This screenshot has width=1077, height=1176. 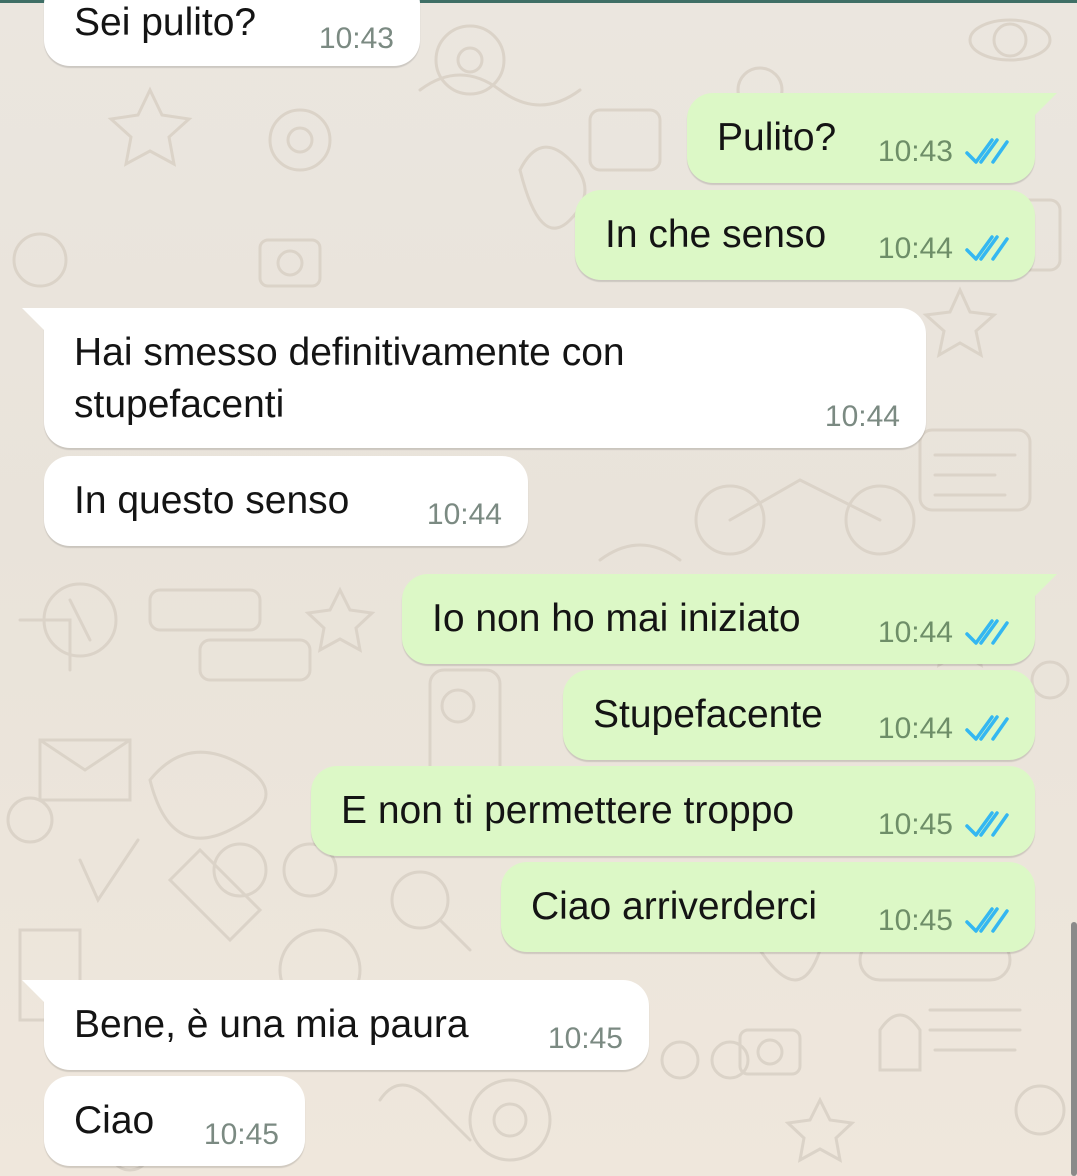 What do you see at coordinates (271, 1024) in the screenshot?
I see `message-text: Bene, è una mia paura` at bounding box center [271, 1024].